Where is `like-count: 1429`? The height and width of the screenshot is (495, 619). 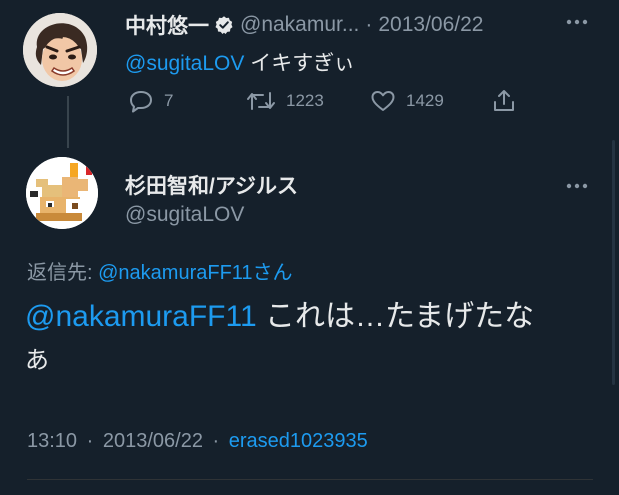 like-count: 1429 is located at coordinates (425, 100).